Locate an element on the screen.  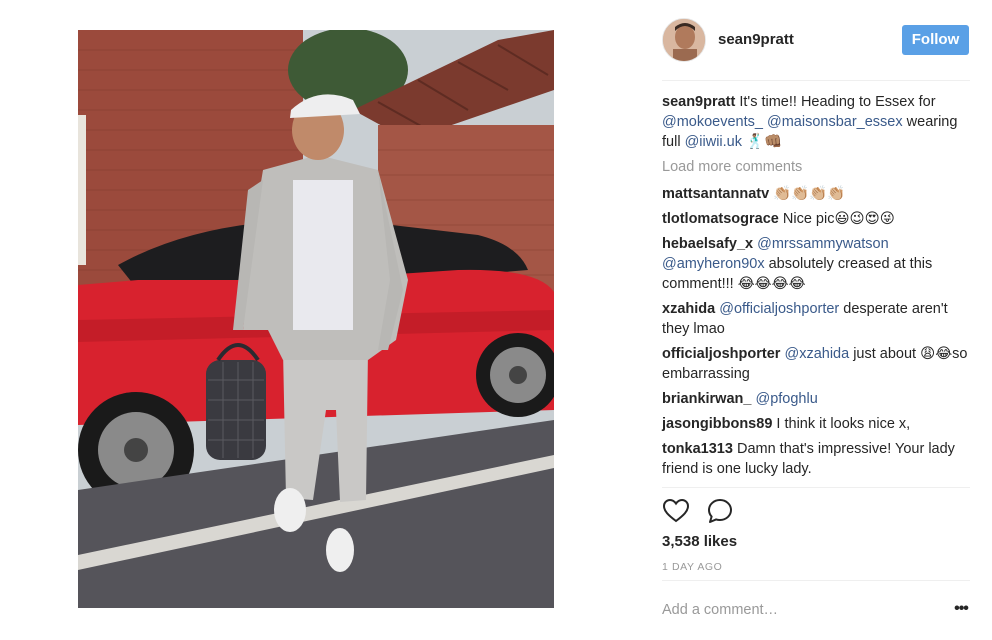
post-header: sean9pratt Follow is located at coordinates (816, 40).